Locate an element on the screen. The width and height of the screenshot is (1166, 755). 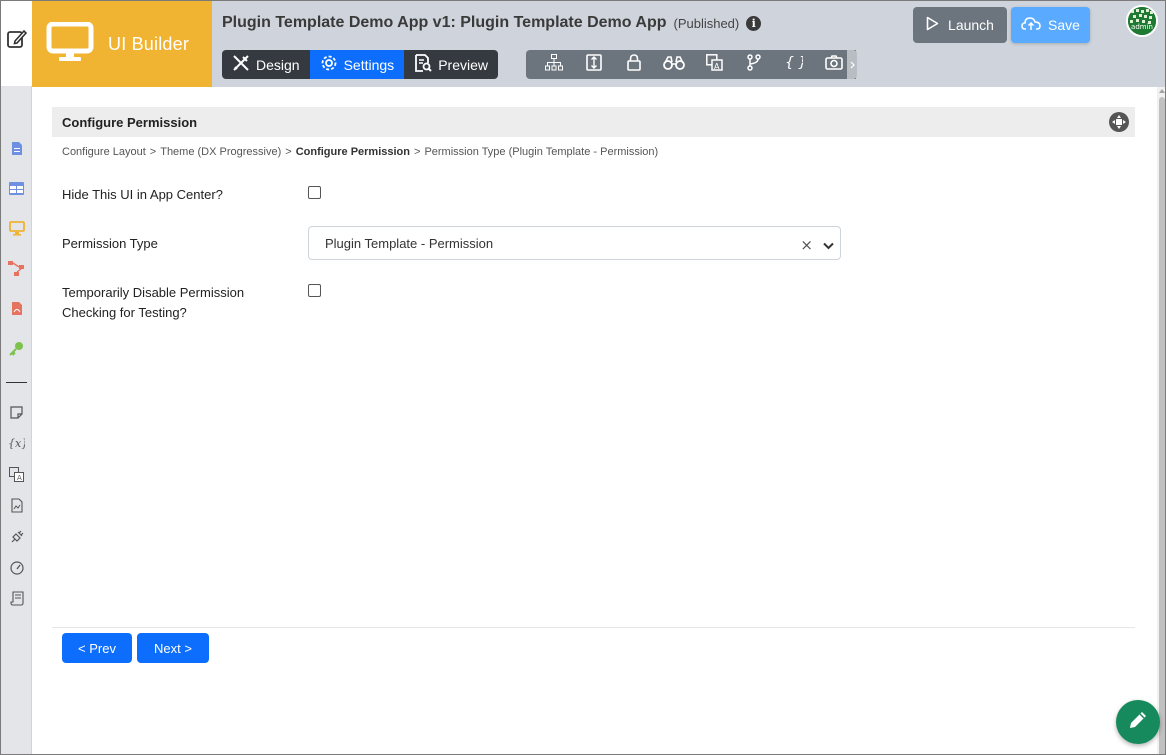
lock-icon is located at coordinates (634, 64).